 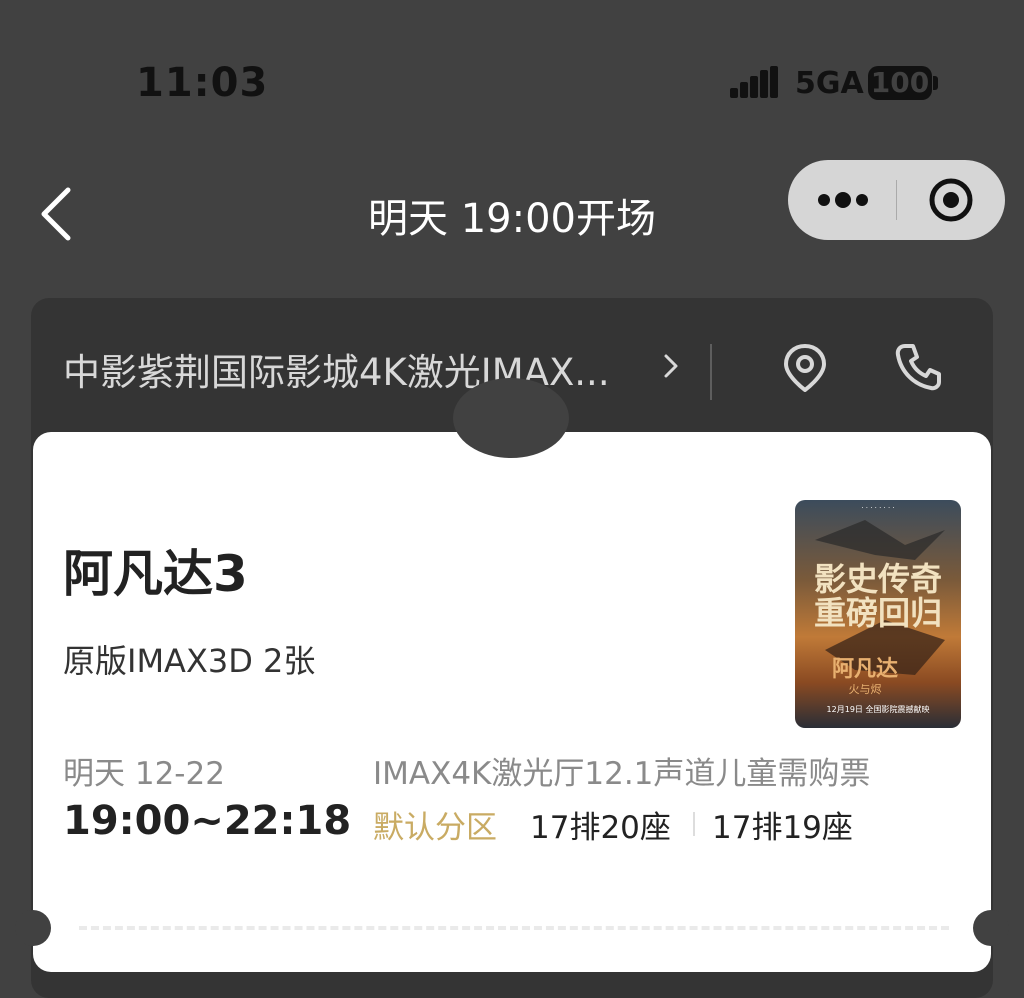 What do you see at coordinates (202, 83) in the screenshot?
I see `status-time: 11:03` at bounding box center [202, 83].